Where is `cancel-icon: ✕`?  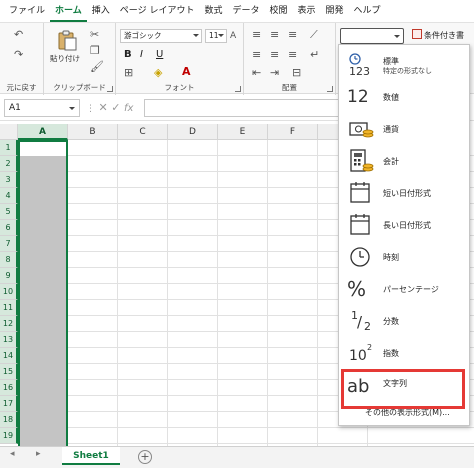 cancel-icon: ✕ is located at coordinates (103, 107).